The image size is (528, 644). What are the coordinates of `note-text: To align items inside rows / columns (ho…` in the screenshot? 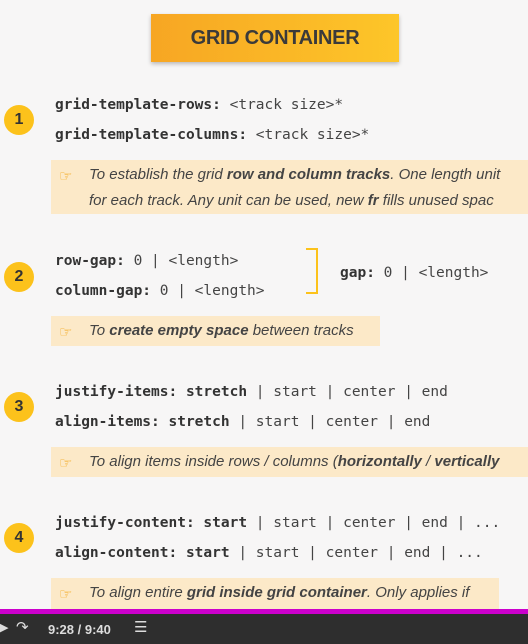 It's located at (294, 461).